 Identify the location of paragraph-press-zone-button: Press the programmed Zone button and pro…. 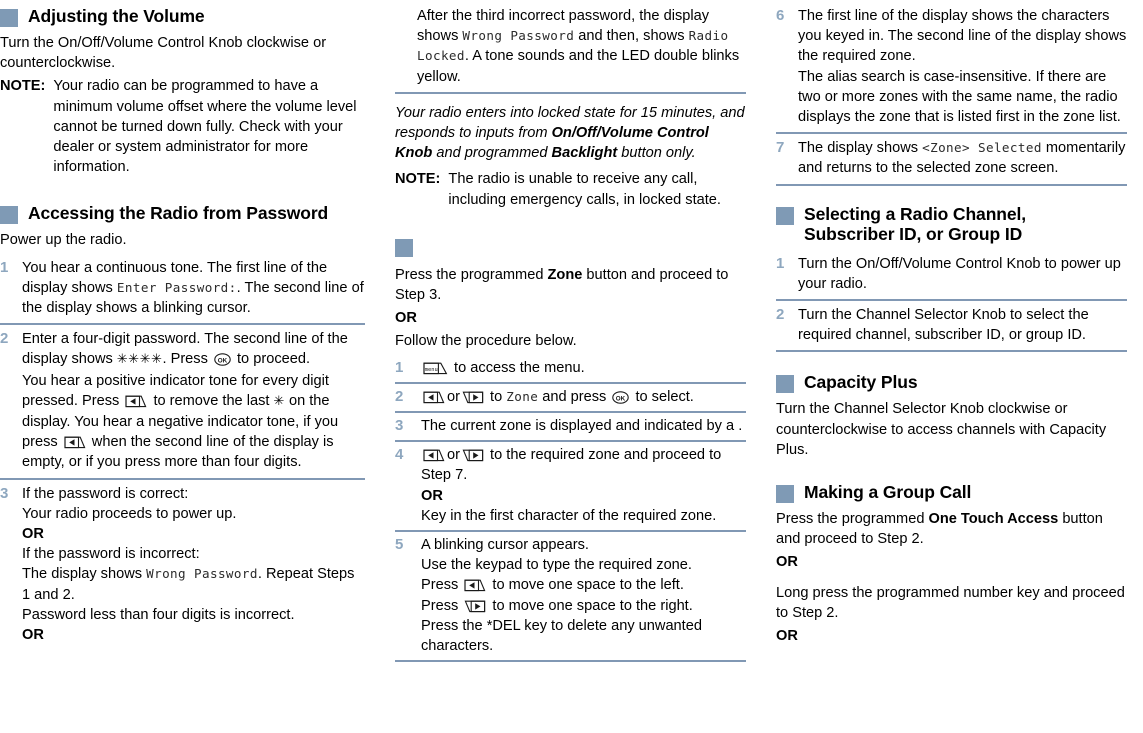
(562, 285).